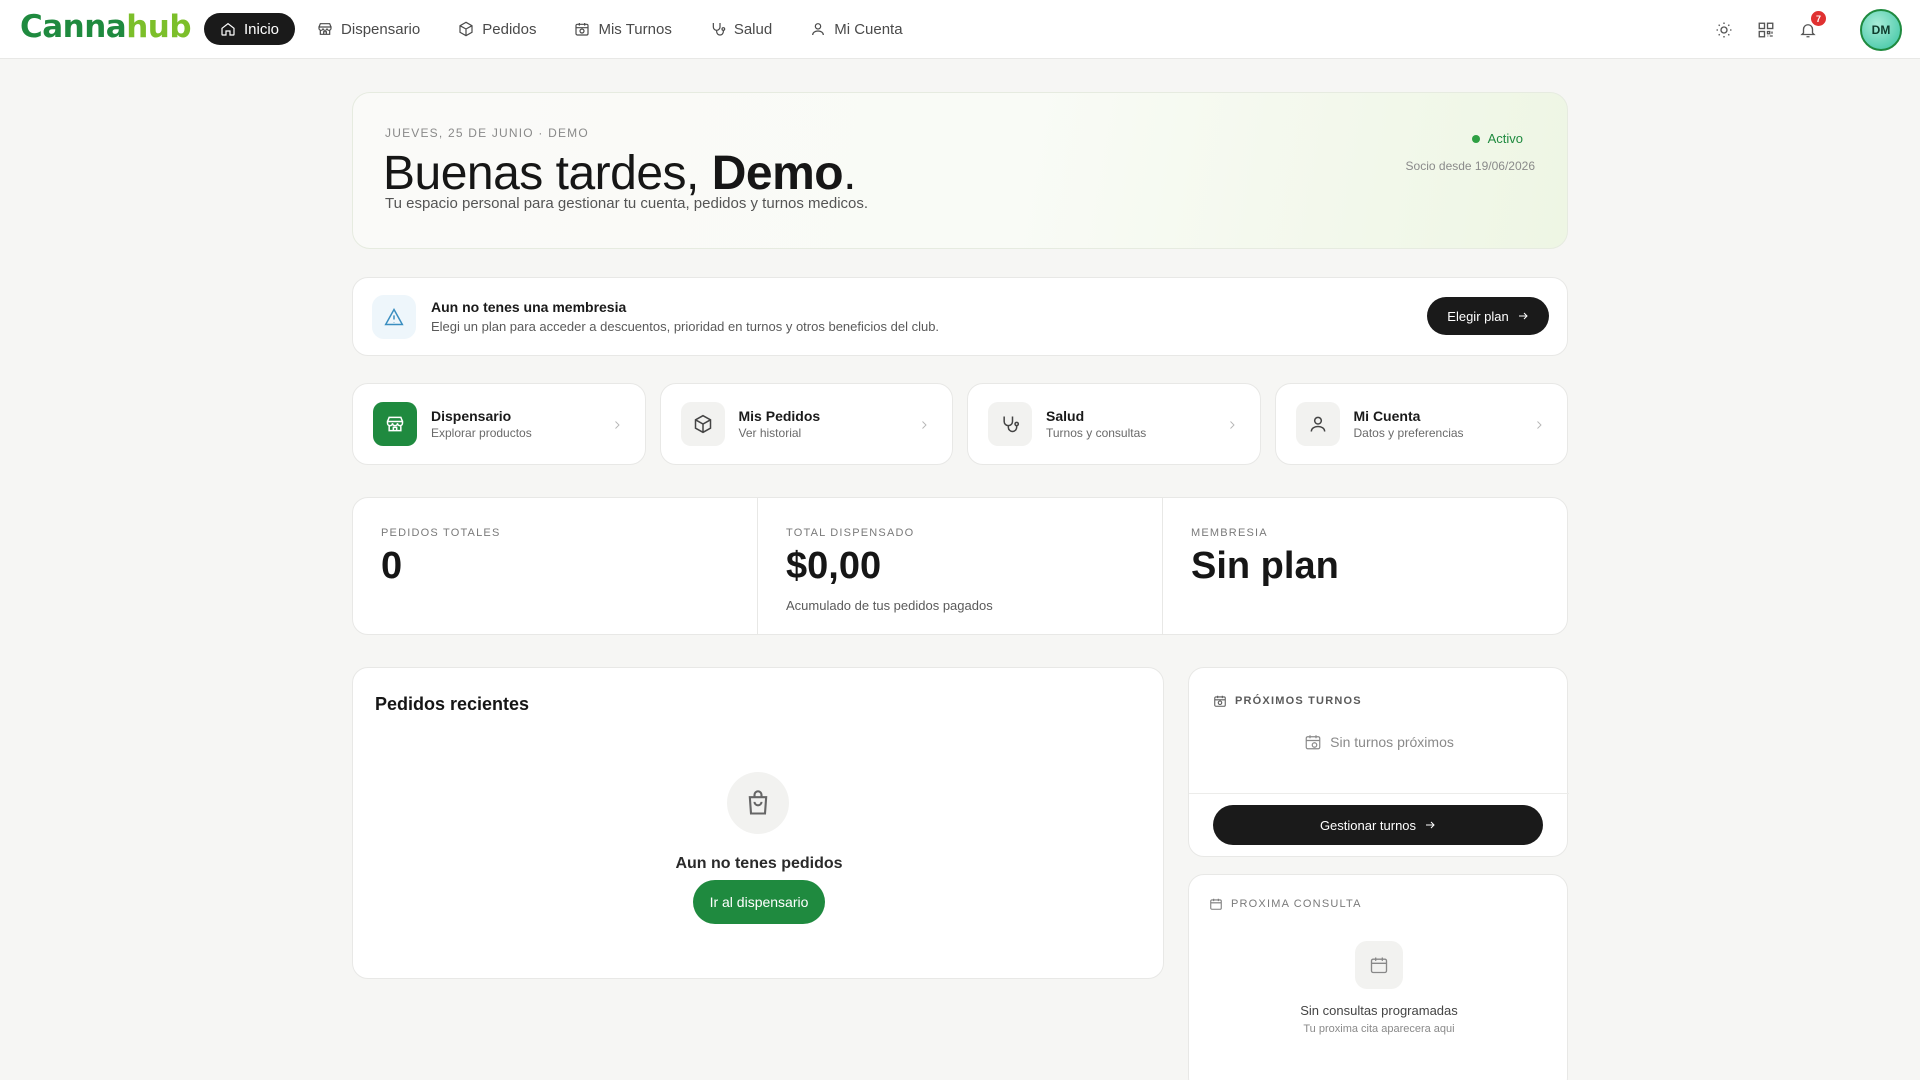 The width and height of the screenshot is (1920, 1080). I want to click on upcoming-turns-label: PRÓXIMOS TURNOS, so click(1287, 701).